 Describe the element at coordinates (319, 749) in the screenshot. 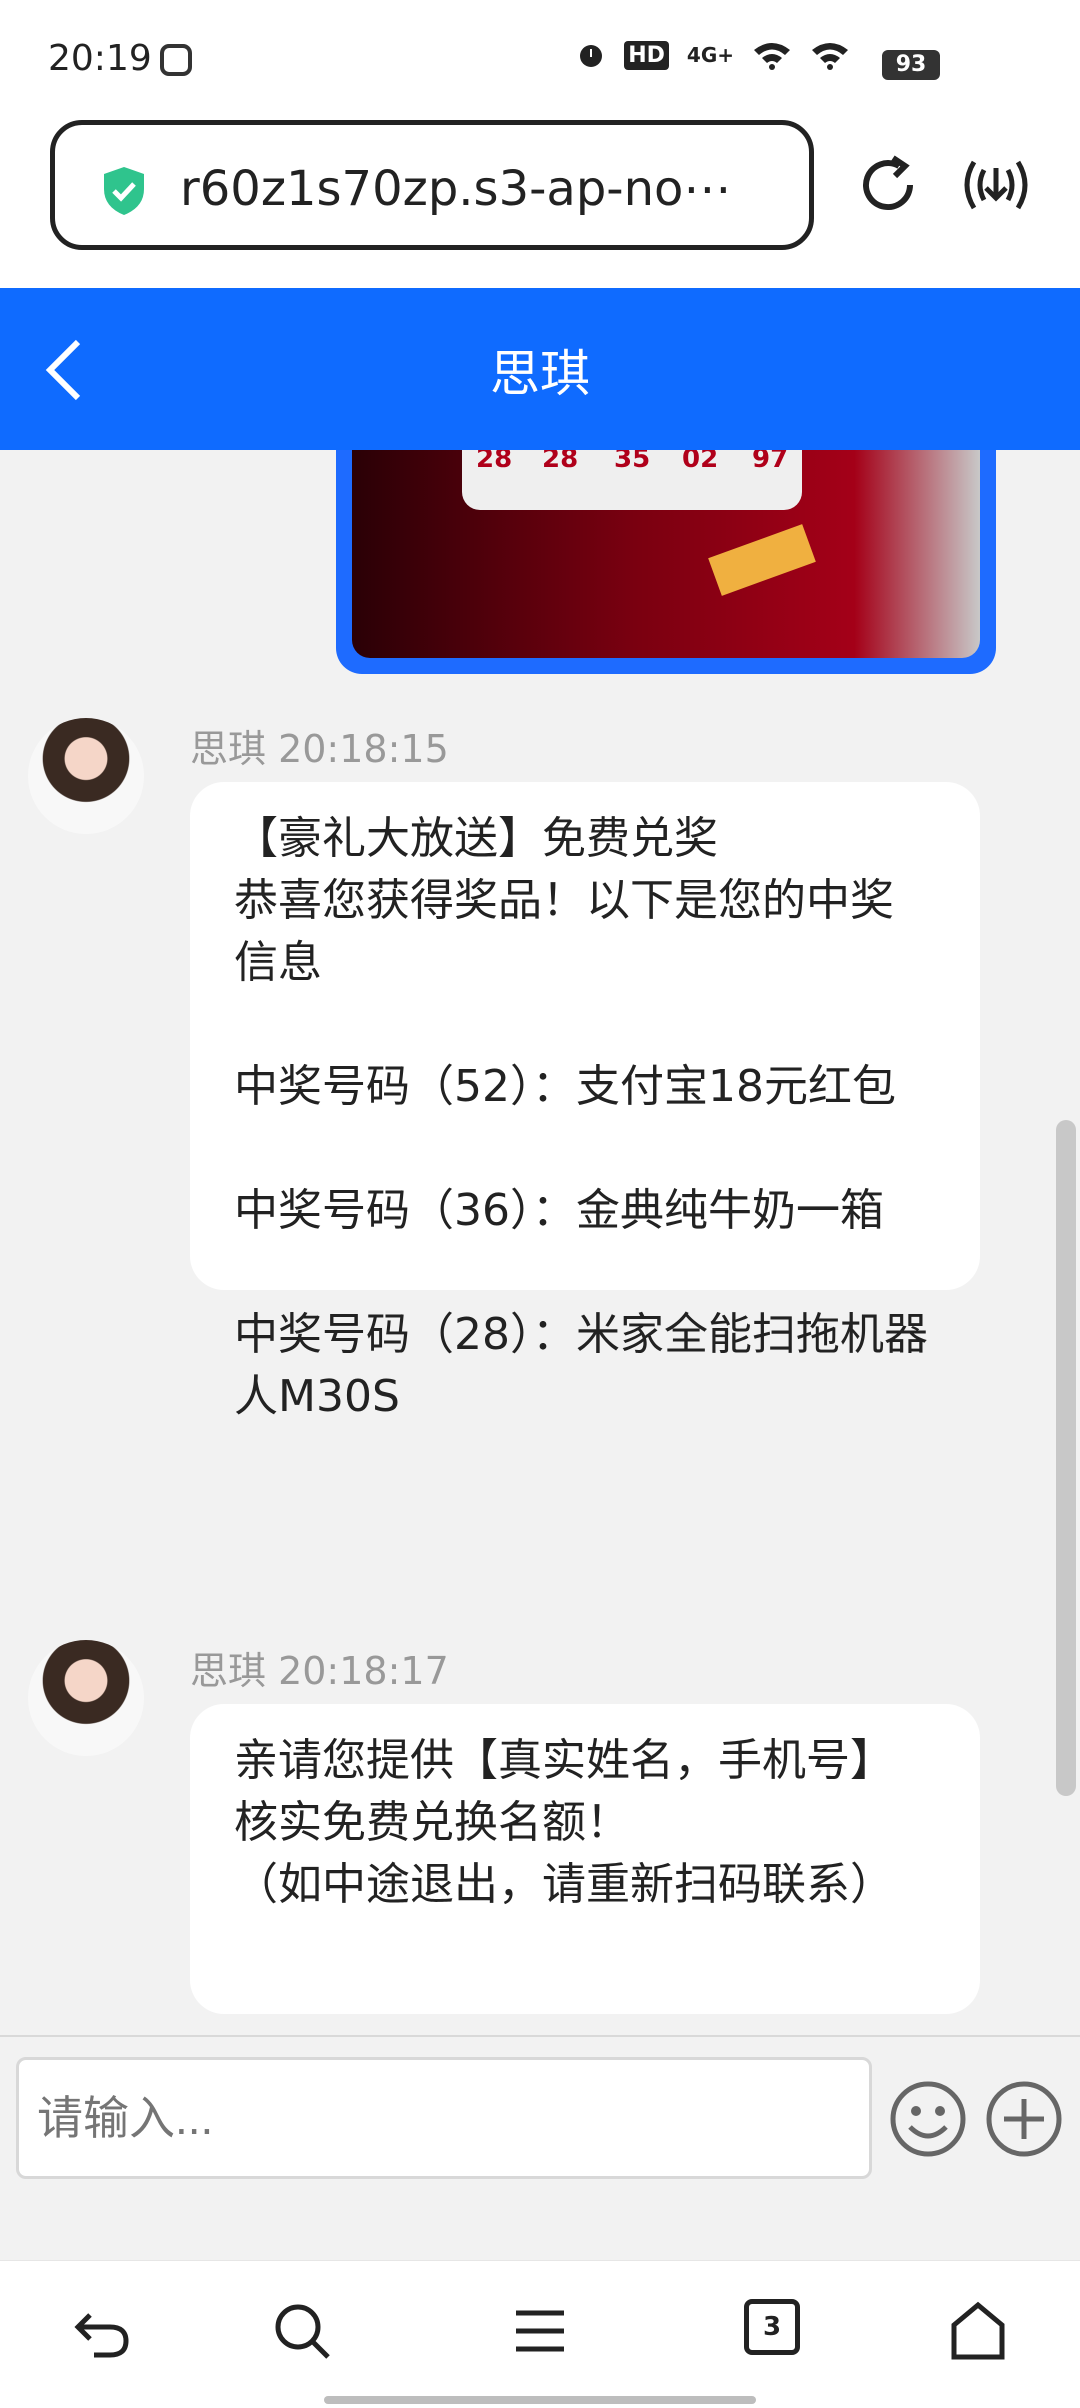

I see `message-meta: 思琪 20:18:15` at that location.